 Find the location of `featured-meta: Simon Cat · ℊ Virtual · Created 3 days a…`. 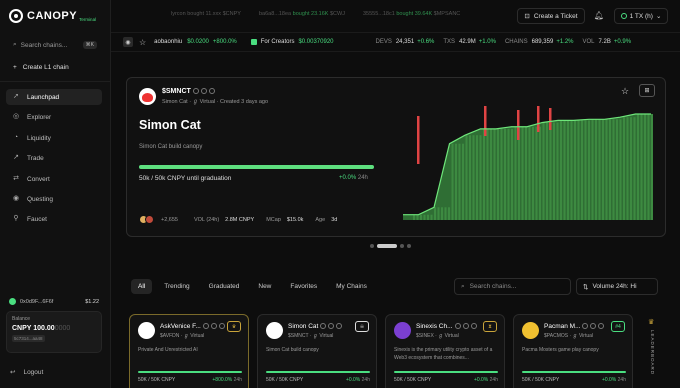

featured-meta: Simon Cat · ℊ Virtual · Created 3 days a… is located at coordinates (215, 102).